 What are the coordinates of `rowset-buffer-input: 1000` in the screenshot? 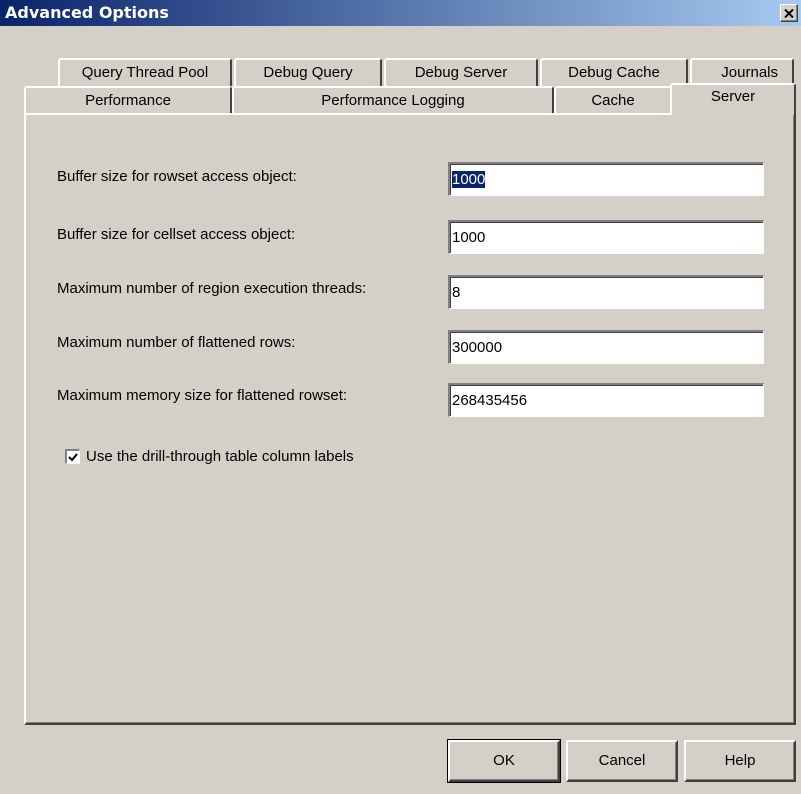 It's located at (606, 179).